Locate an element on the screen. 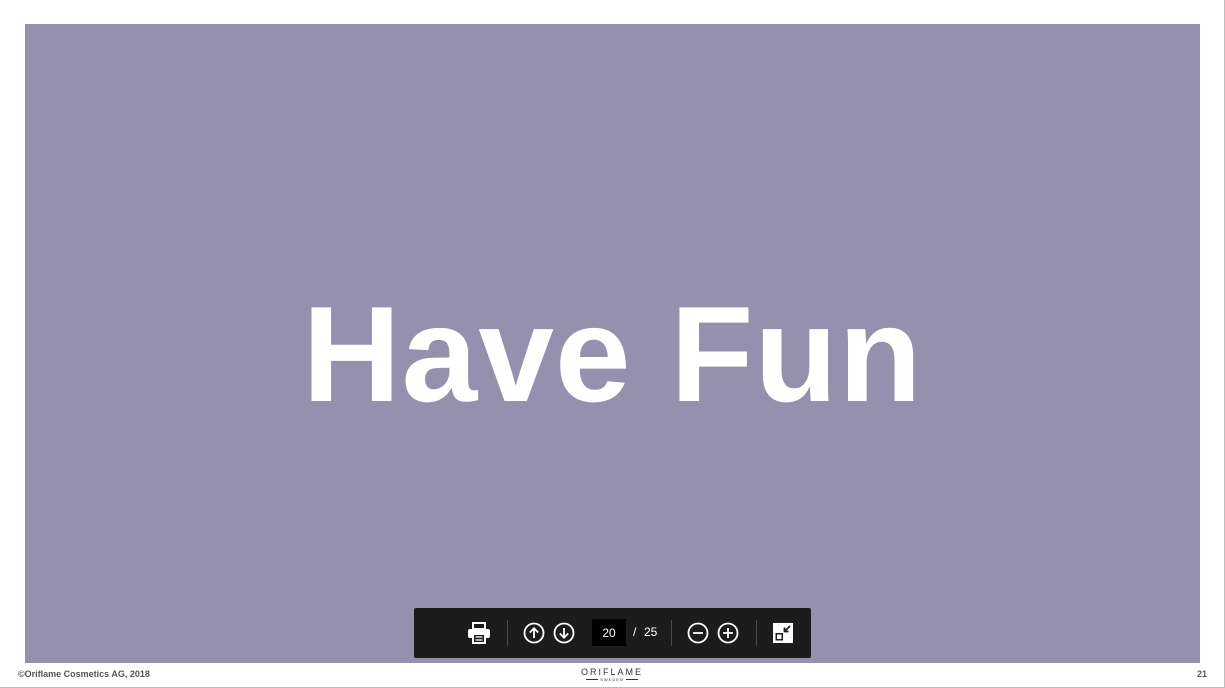 This screenshot has height=688, width=1225. current-page-input is located at coordinates (609, 632).